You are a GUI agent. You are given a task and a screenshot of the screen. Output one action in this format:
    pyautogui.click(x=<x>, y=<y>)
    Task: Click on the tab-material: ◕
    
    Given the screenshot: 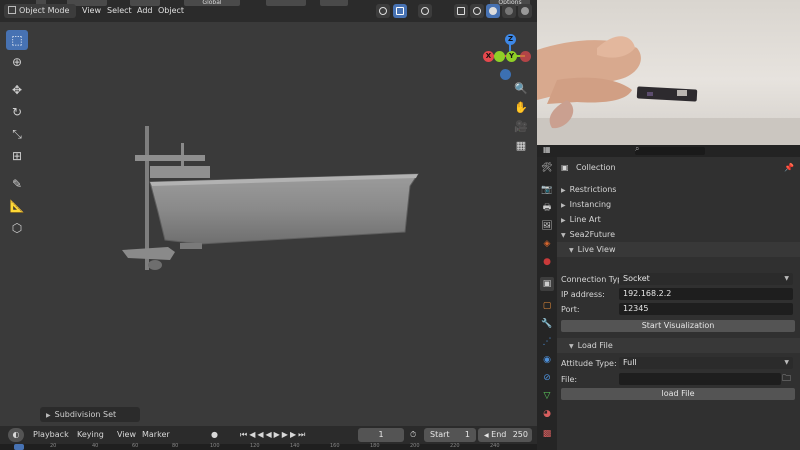 What is the action you would take?
    pyautogui.click(x=547, y=414)
    